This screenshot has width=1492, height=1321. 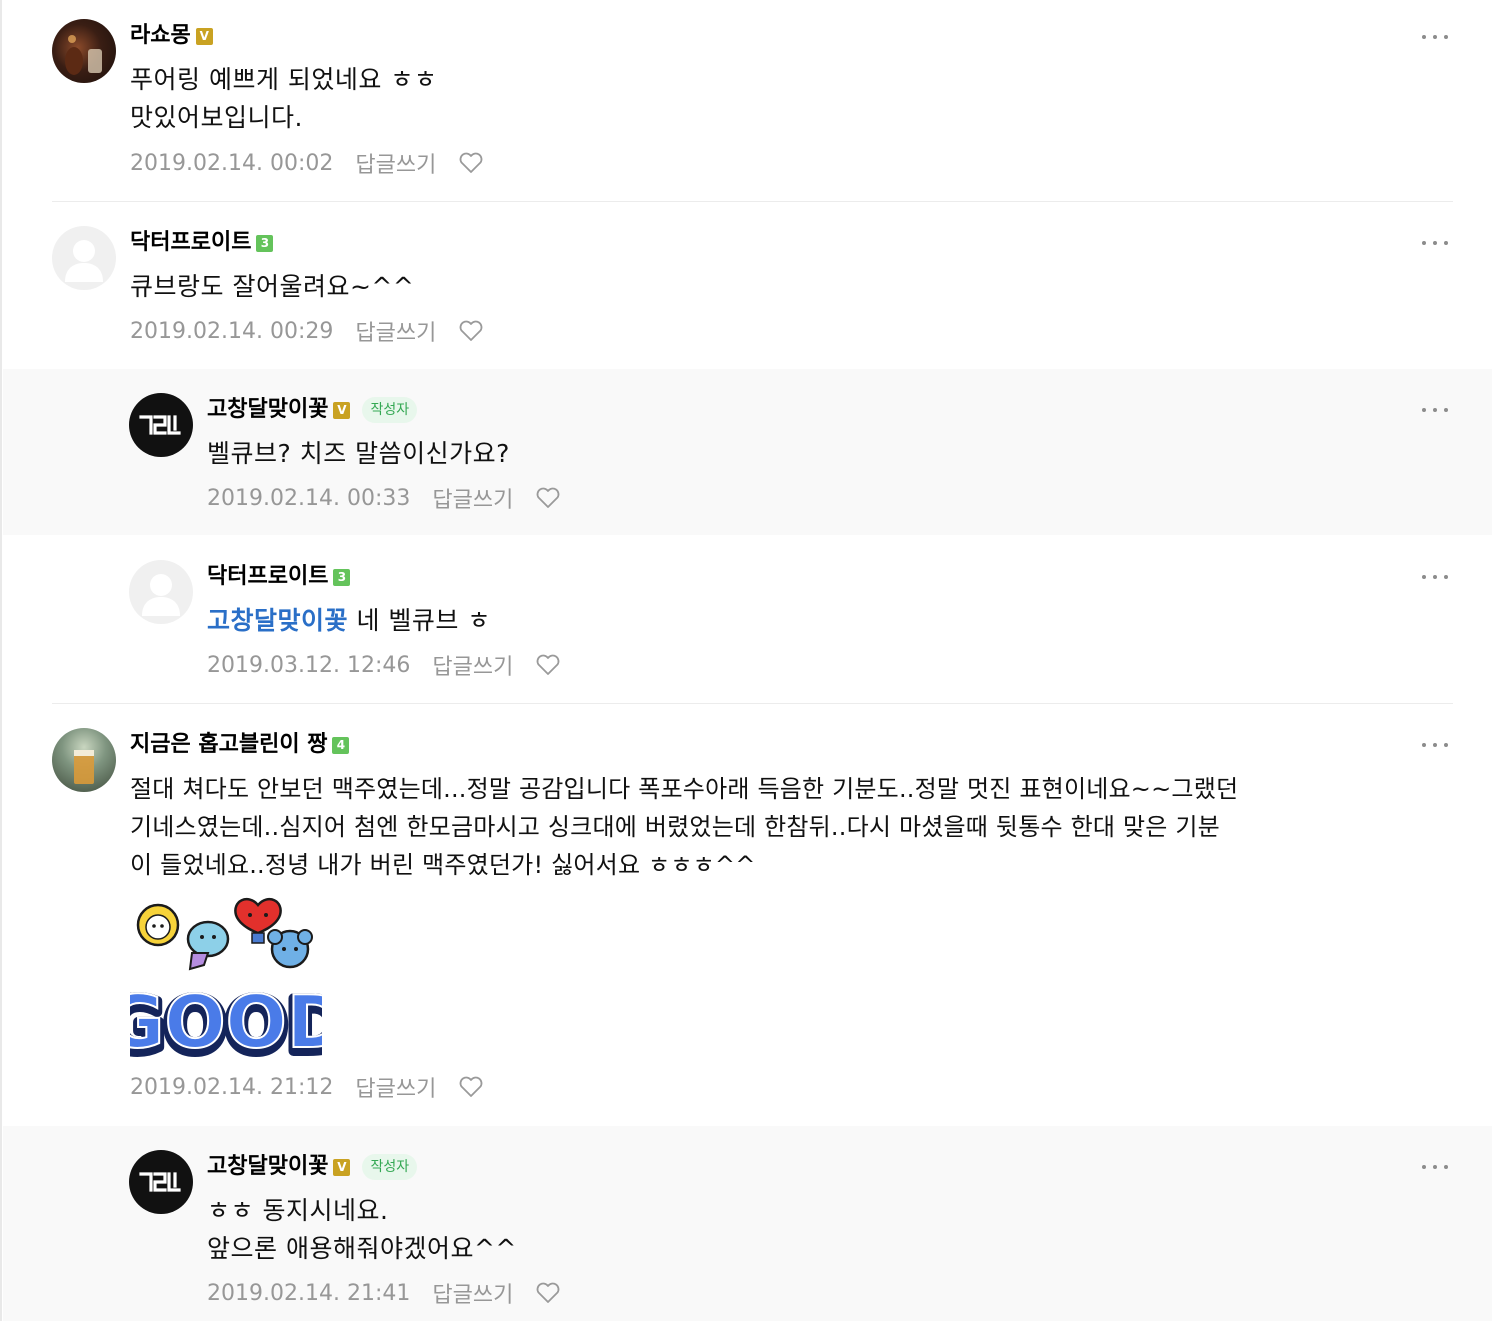 I want to click on comment-nickname: 라쇼몽 V, so click(x=171, y=36).